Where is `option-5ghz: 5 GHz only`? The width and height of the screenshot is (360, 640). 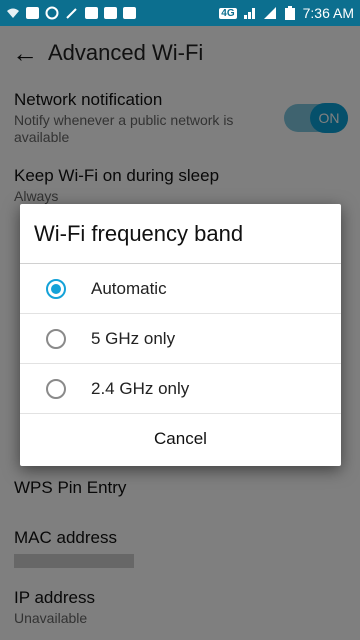 option-5ghz: 5 GHz only is located at coordinates (180, 339).